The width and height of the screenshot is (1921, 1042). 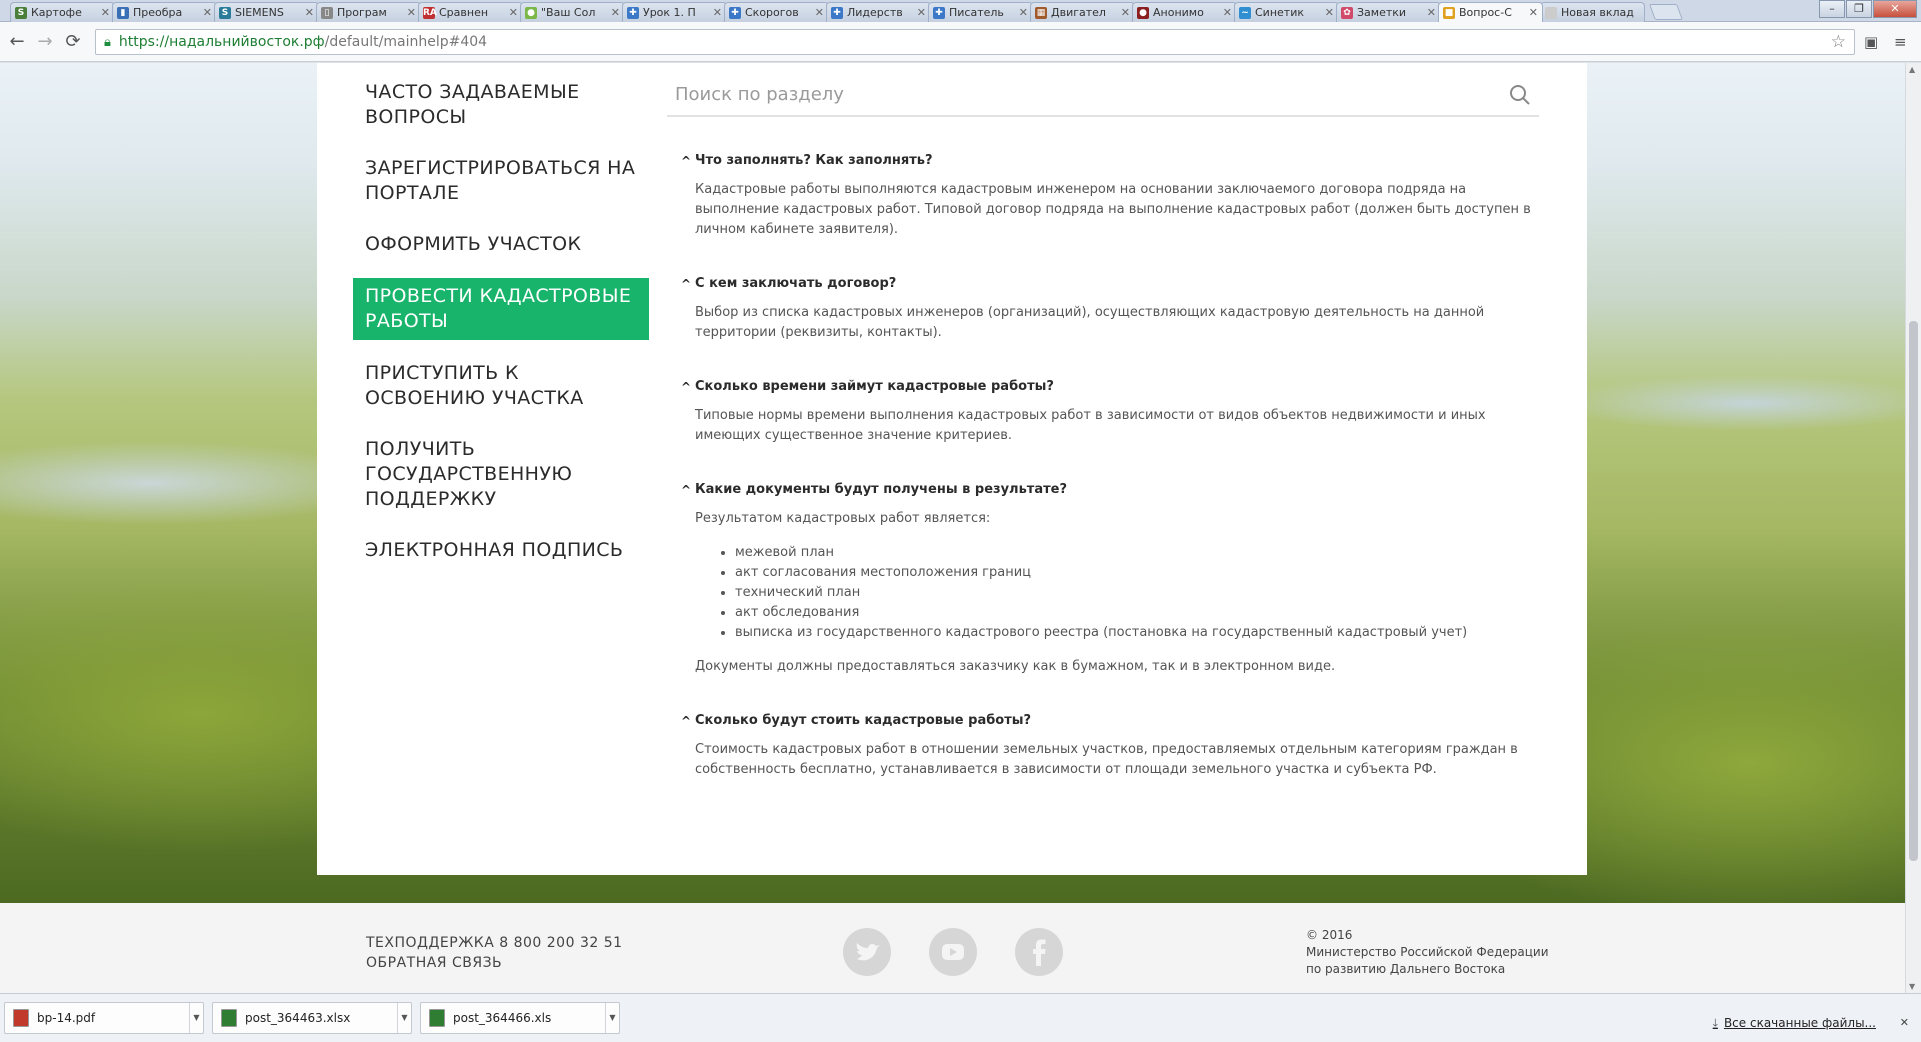 I want to click on scroll-up-icon: ▲, so click(x=1912, y=69).